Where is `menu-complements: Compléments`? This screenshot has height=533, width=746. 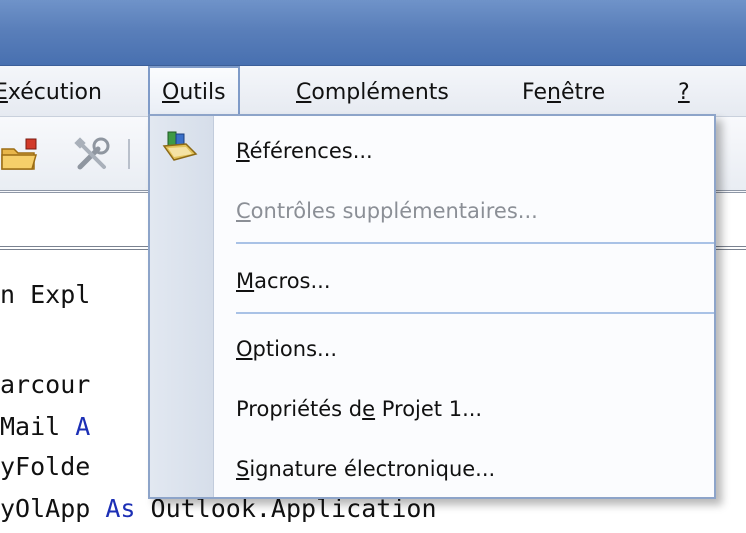
menu-complements: Compléments is located at coordinates (372, 93).